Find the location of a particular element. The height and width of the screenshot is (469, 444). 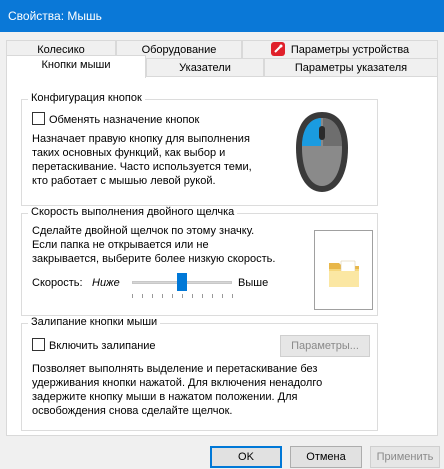

button-config-desc-line: таких основных функций, как выбор и is located at coordinates (129, 153).